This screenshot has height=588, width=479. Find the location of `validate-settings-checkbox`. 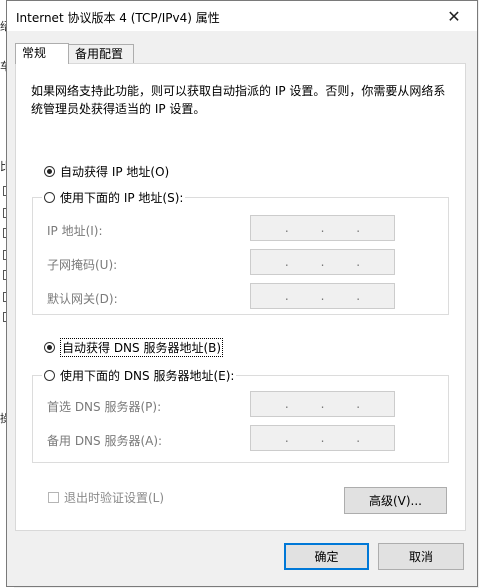

validate-settings-checkbox is located at coordinates (53, 497).